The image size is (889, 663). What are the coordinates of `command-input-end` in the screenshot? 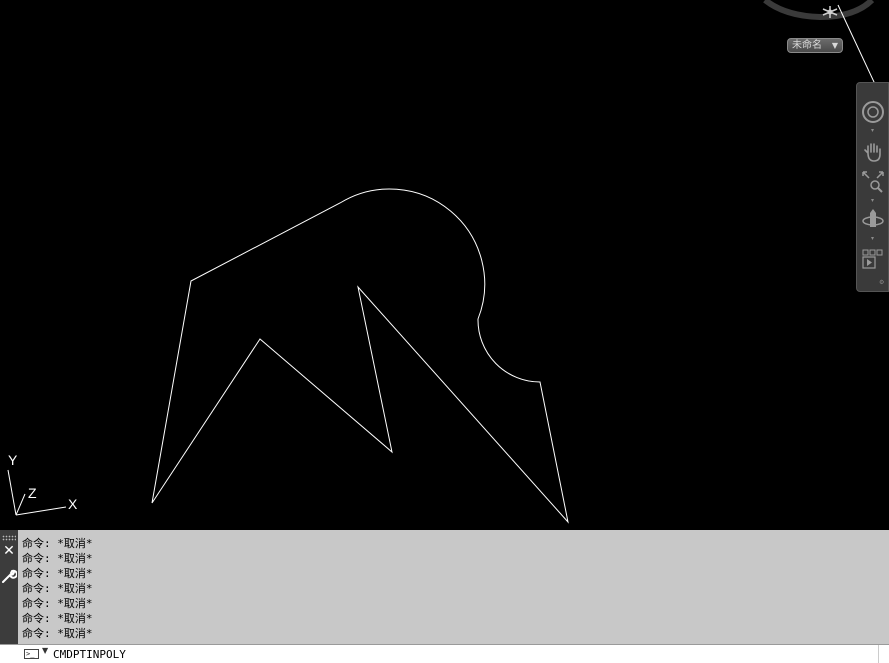 It's located at (883, 654).